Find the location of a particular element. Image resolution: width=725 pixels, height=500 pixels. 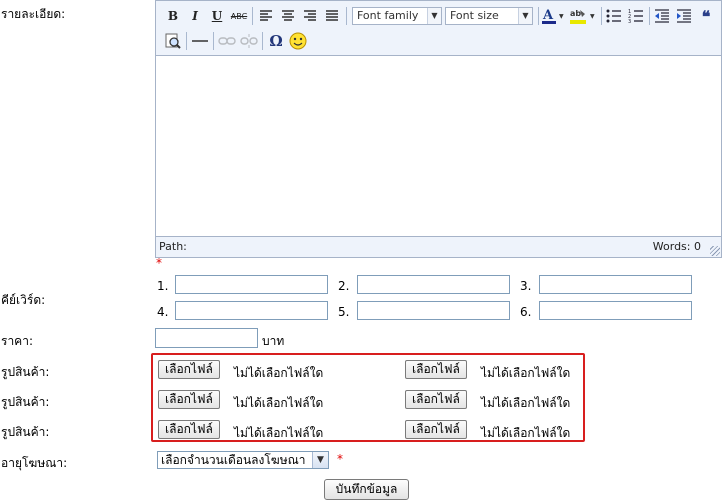

special-char-button: Ω is located at coordinates (276, 41).